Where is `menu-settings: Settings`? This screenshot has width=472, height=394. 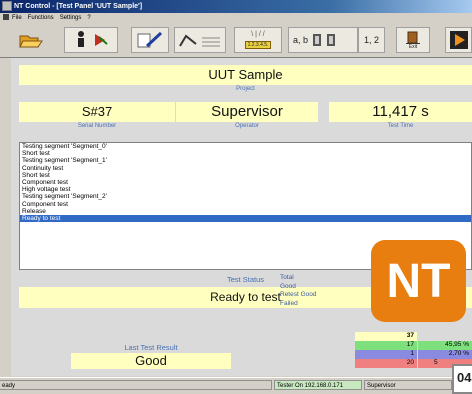
menu-settings: Settings is located at coordinates (71, 18).